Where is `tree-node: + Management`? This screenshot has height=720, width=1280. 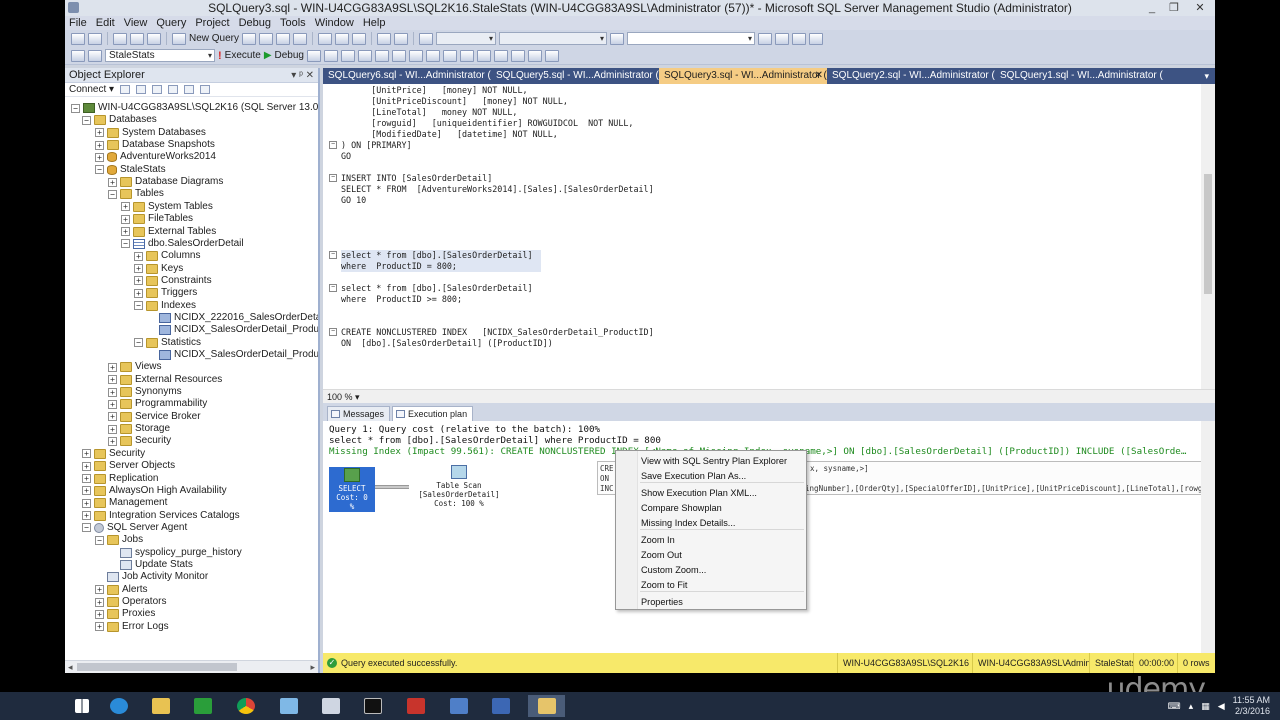
tree-node: + Management is located at coordinates (124, 503).